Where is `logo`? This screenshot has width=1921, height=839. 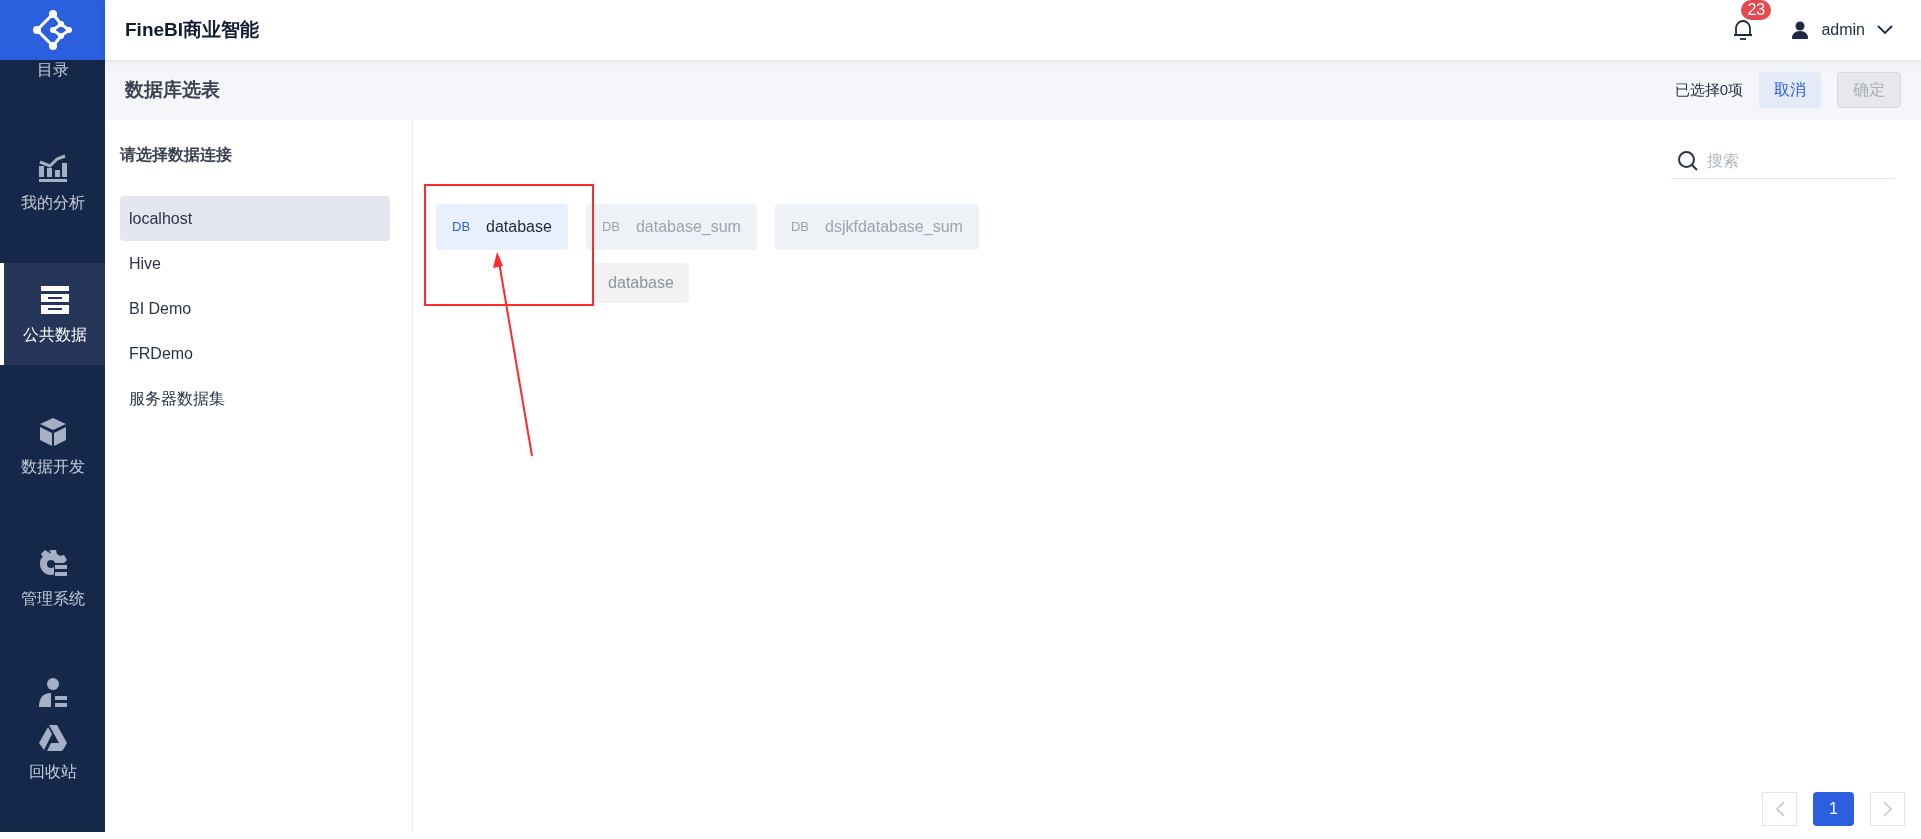 logo is located at coordinates (52, 30).